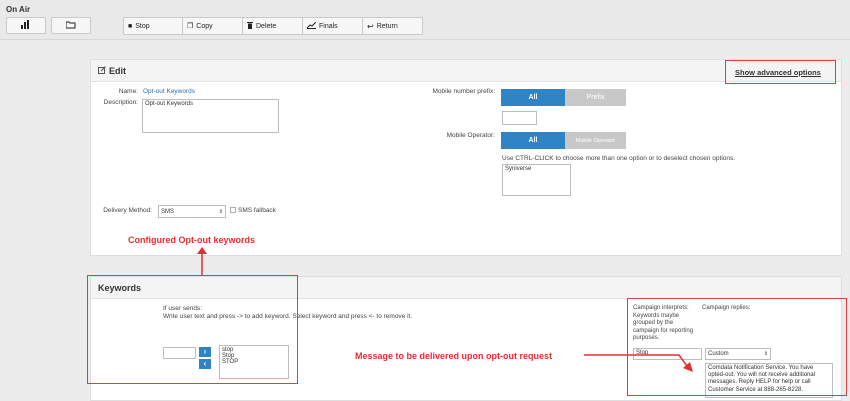 The height and width of the screenshot is (401, 850). Describe the element at coordinates (142, 26) in the screenshot. I see `stop-label: Stop` at that location.